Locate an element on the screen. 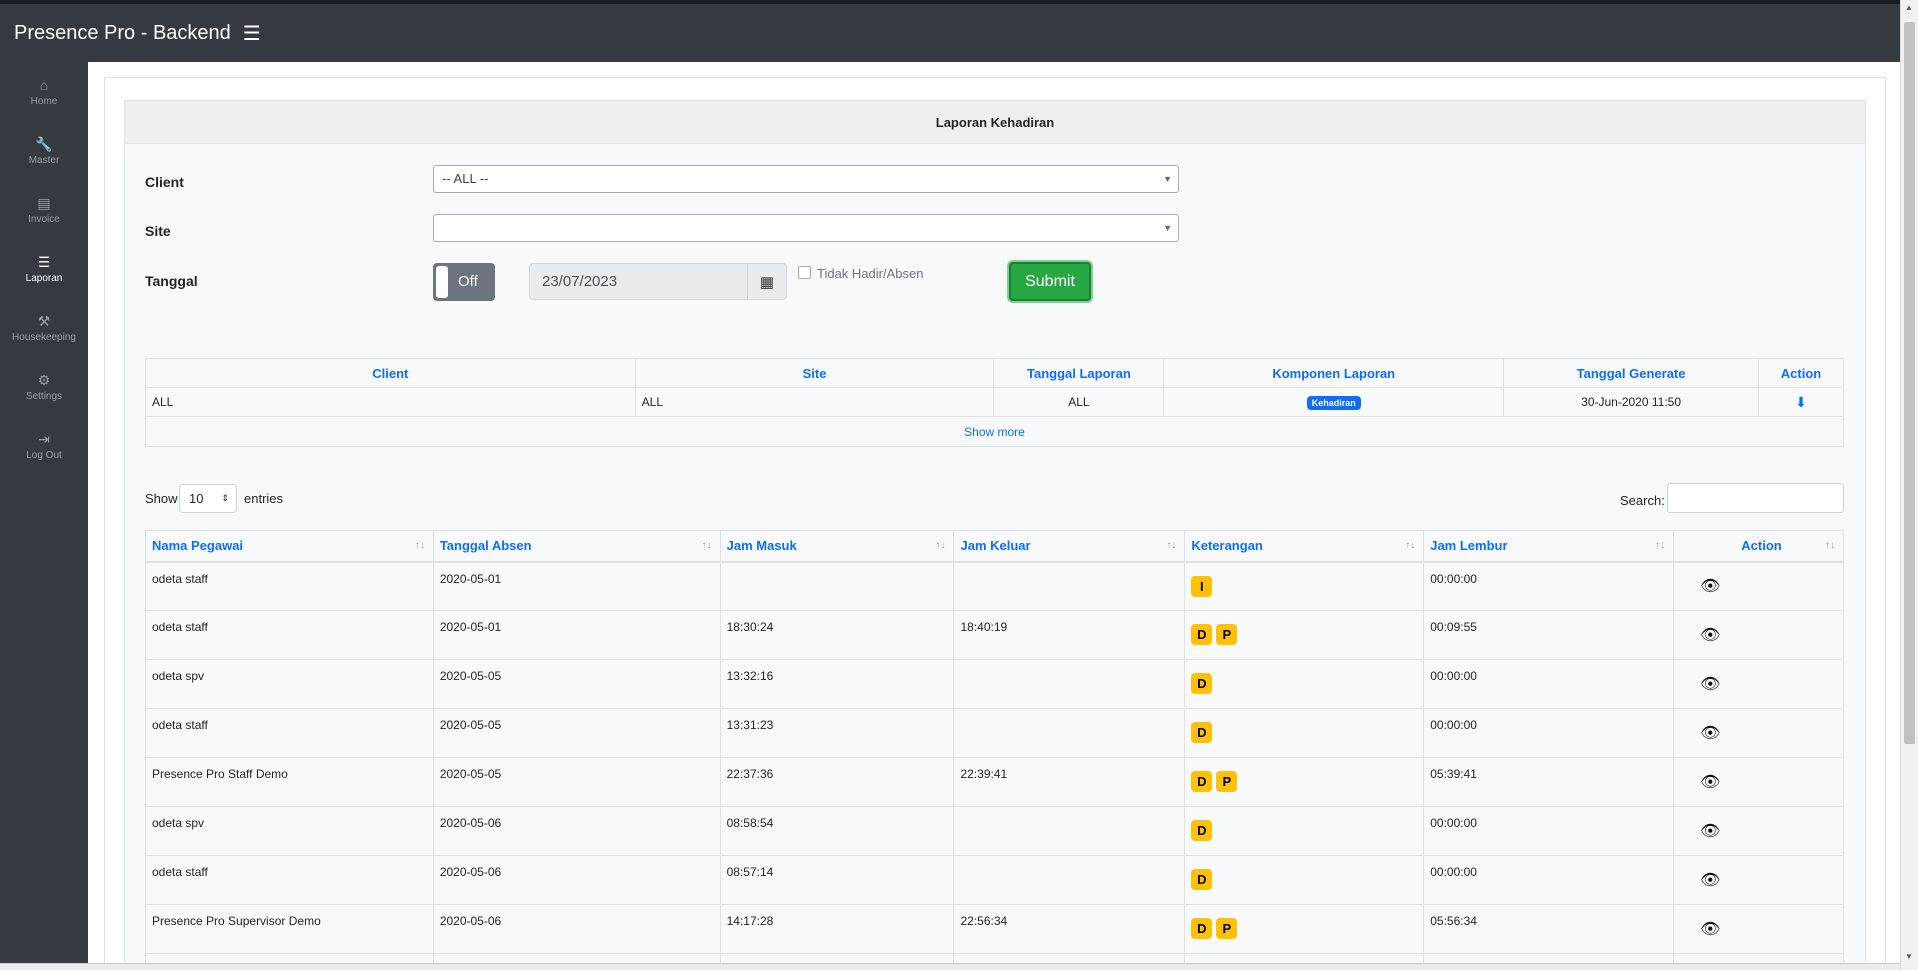 The width and height of the screenshot is (1918, 970). column-header-site: Site is located at coordinates (814, 373).